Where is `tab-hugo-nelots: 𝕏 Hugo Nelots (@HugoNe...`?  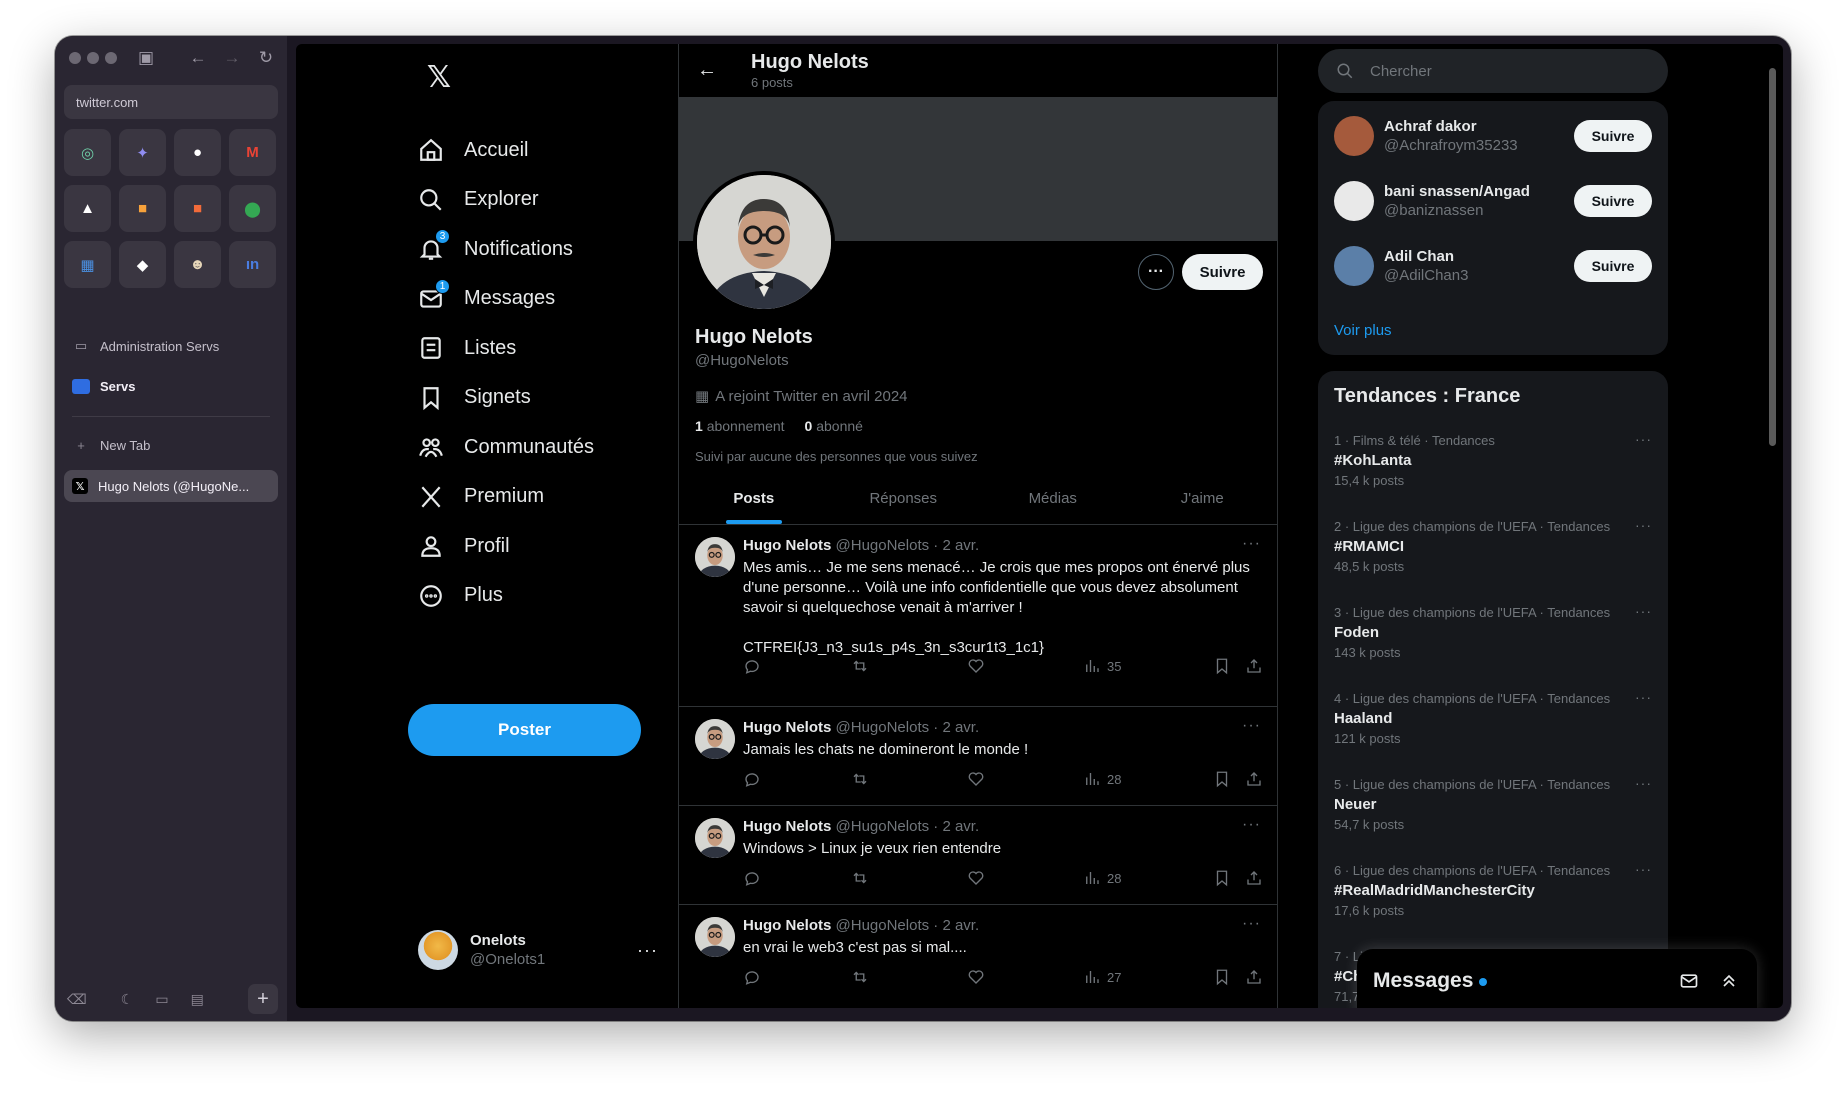 tab-hugo-nelots: 𝕏 Hugo Nelots (@HugoNe... is located at coordinates (171, 486).